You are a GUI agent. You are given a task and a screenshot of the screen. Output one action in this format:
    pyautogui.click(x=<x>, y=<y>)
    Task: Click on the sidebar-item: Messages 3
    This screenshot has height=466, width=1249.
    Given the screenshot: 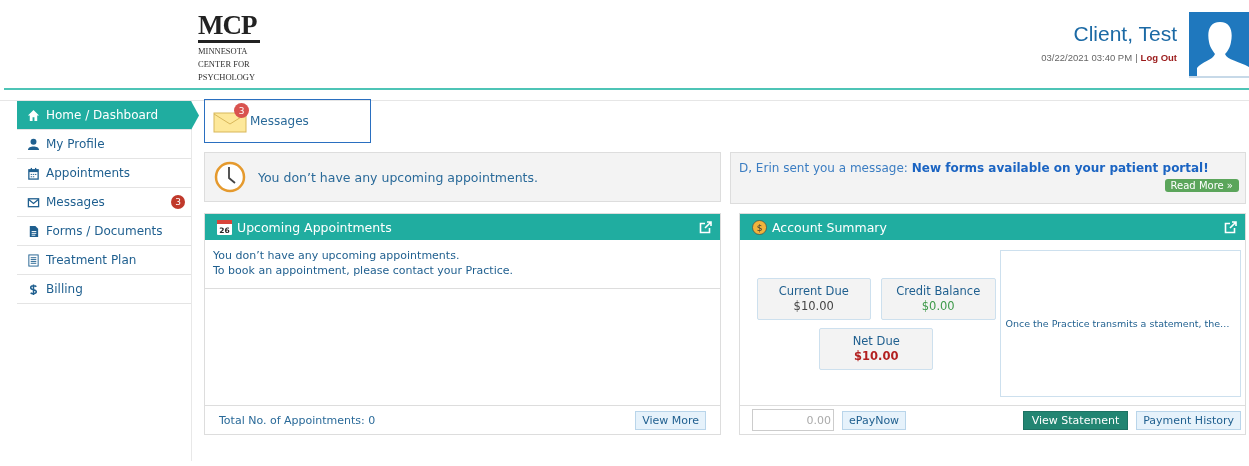 What is the action you would take?
    pyautogui.click(x=104, y=202)
    